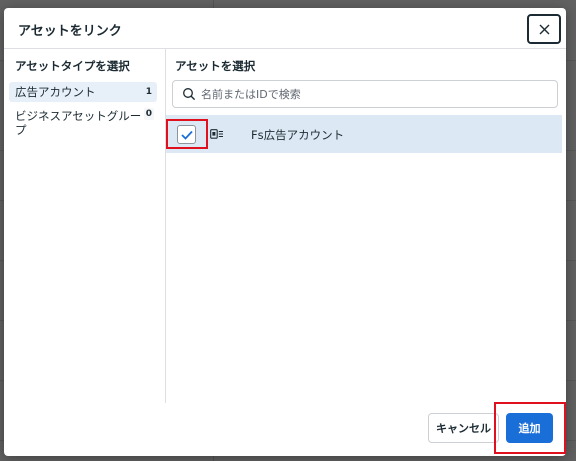  What do you see at coordinates (72, 66) in the screenshot?
I see `asset-type-heading: アセットタイプを選択` at bounding box center [72, 66].